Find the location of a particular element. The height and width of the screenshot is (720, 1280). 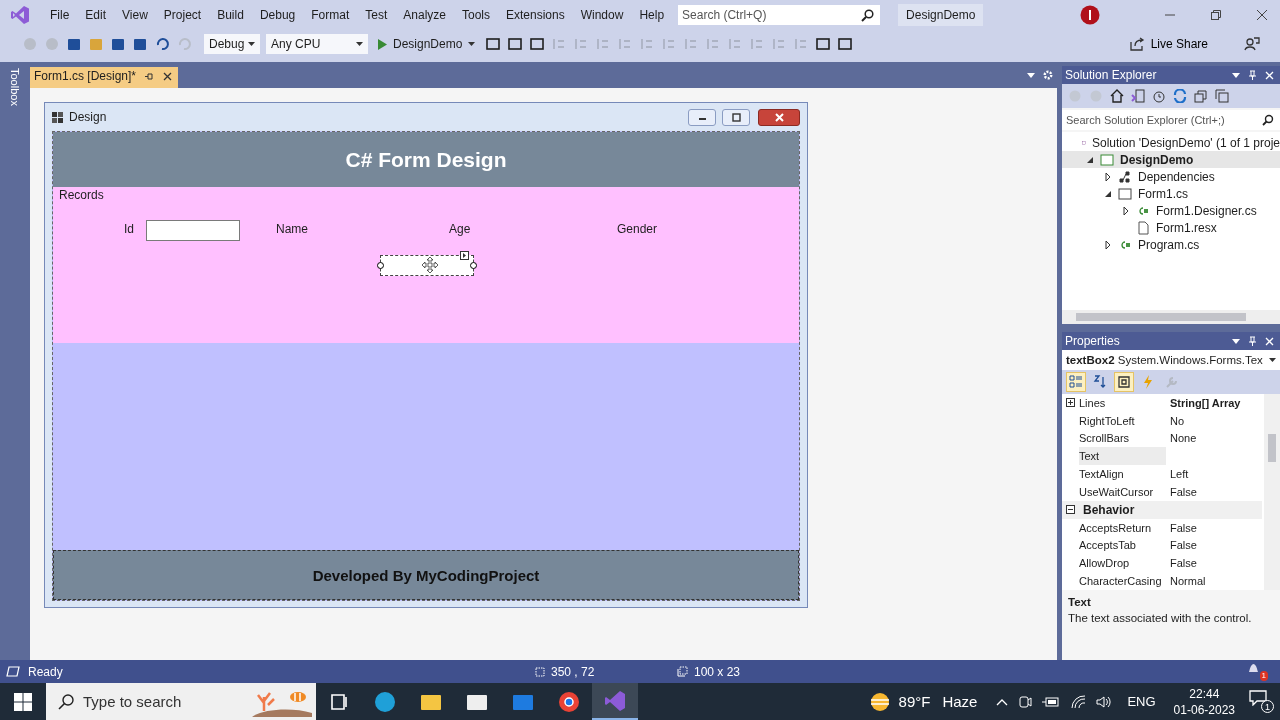

platform-dropdown: Any CPU is located at coordinates (317, 44).